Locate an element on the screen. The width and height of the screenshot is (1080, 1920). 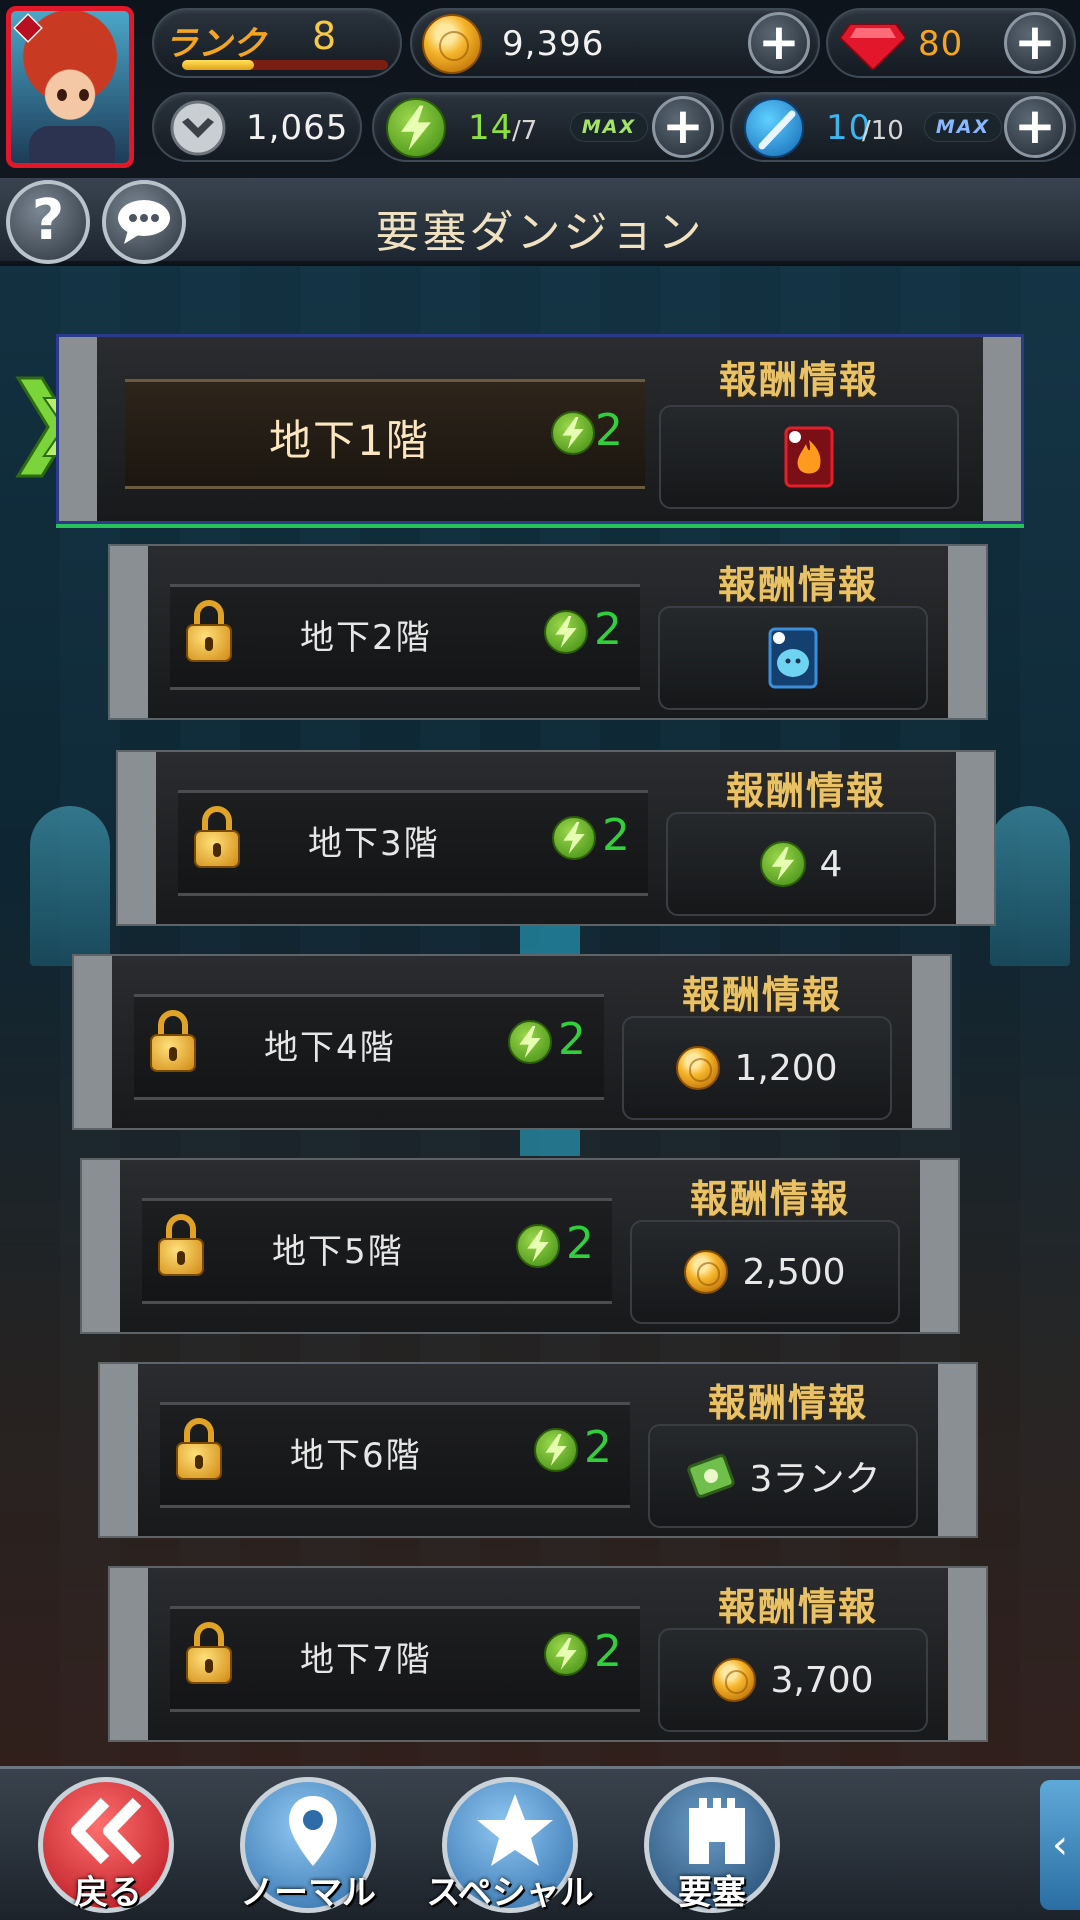
stamina-max-badge: MAX is located at coordinates (609, 127).